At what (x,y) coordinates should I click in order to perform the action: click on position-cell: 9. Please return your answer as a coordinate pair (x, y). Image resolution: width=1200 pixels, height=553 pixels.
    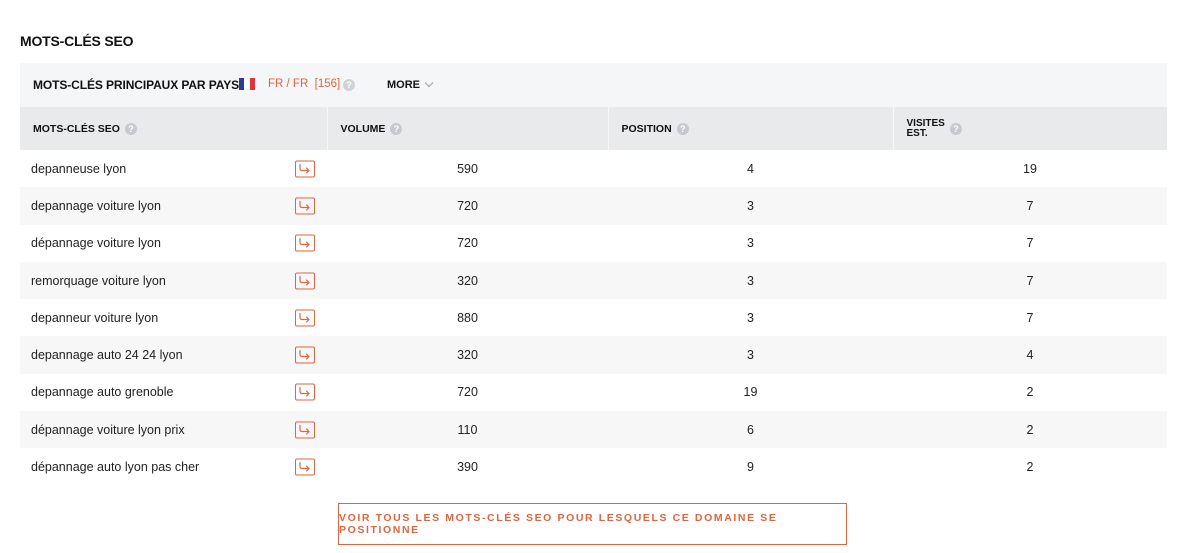
    Looking at the image, I should click on (750, 467).